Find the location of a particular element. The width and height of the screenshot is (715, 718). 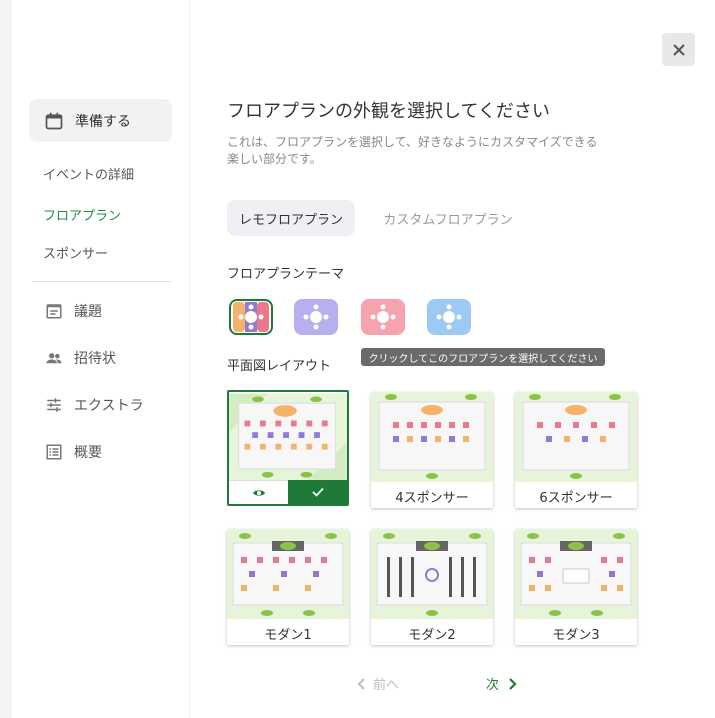

layout-card-modern-2: モダン2 is located at coordinates (432, 587).